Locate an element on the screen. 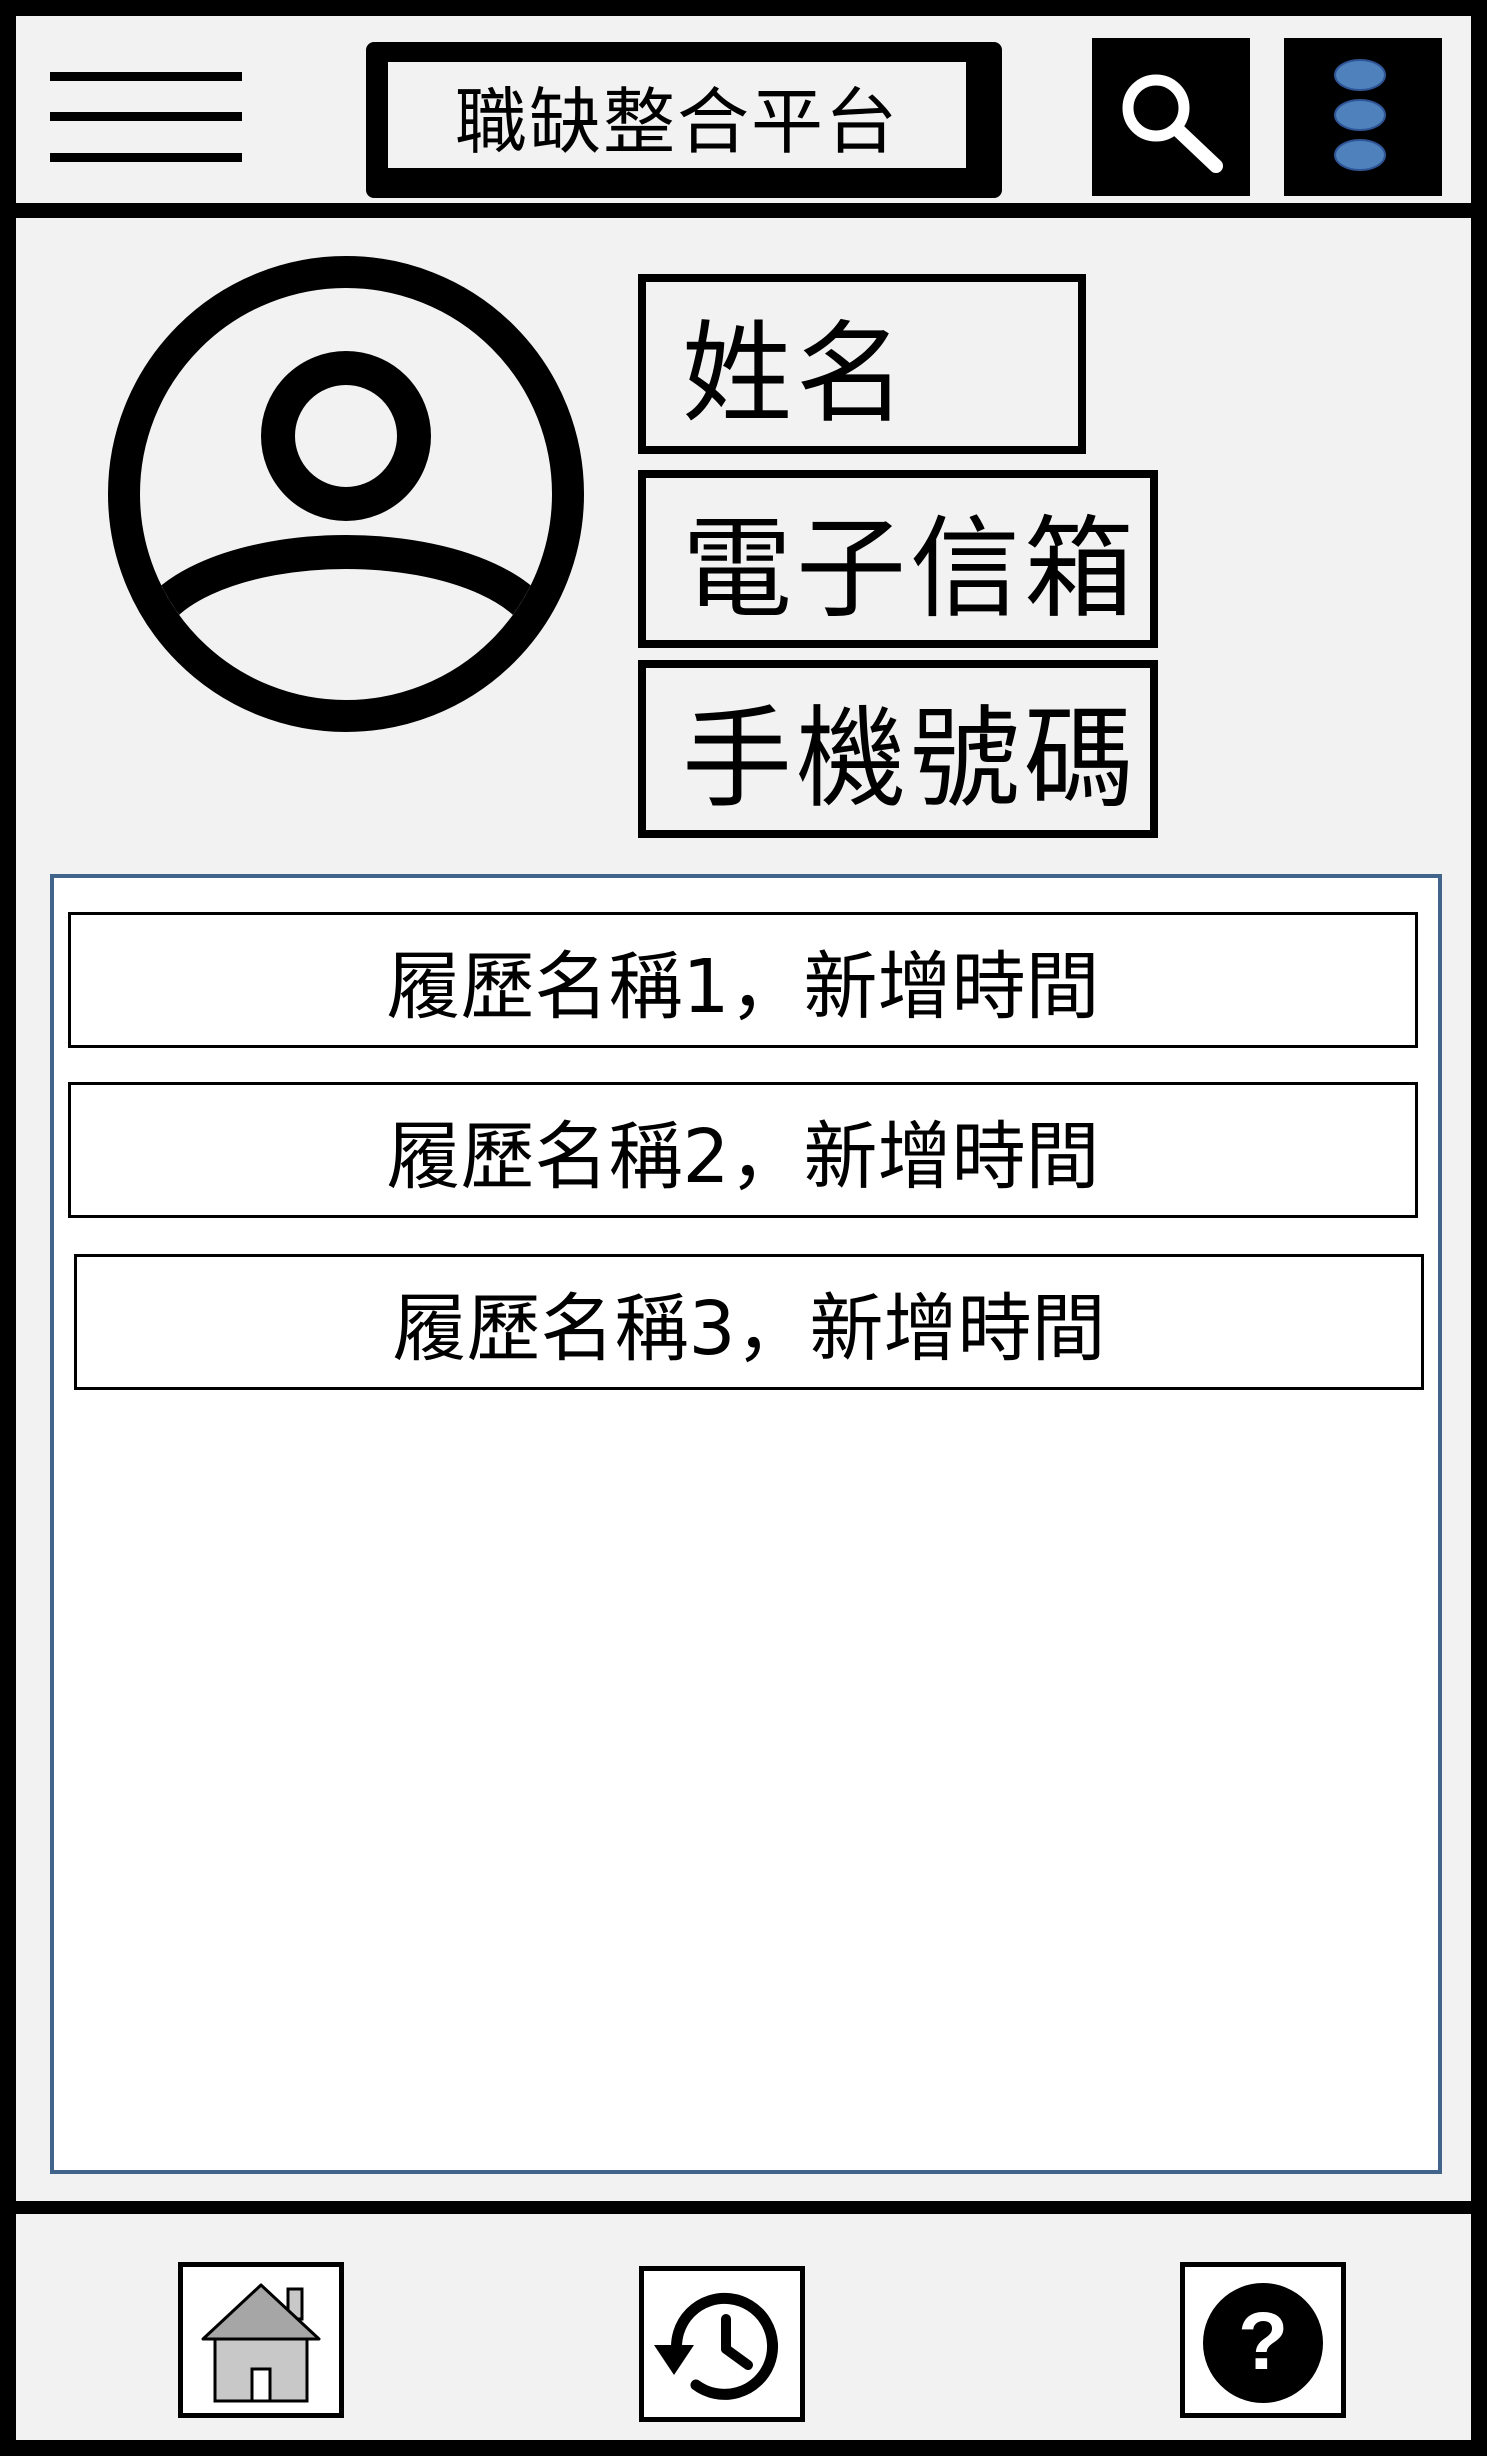 Image resolution: width=1487 pixels, height=2456 pixels. help-button: ? is located at coordinates (1263, 2340).